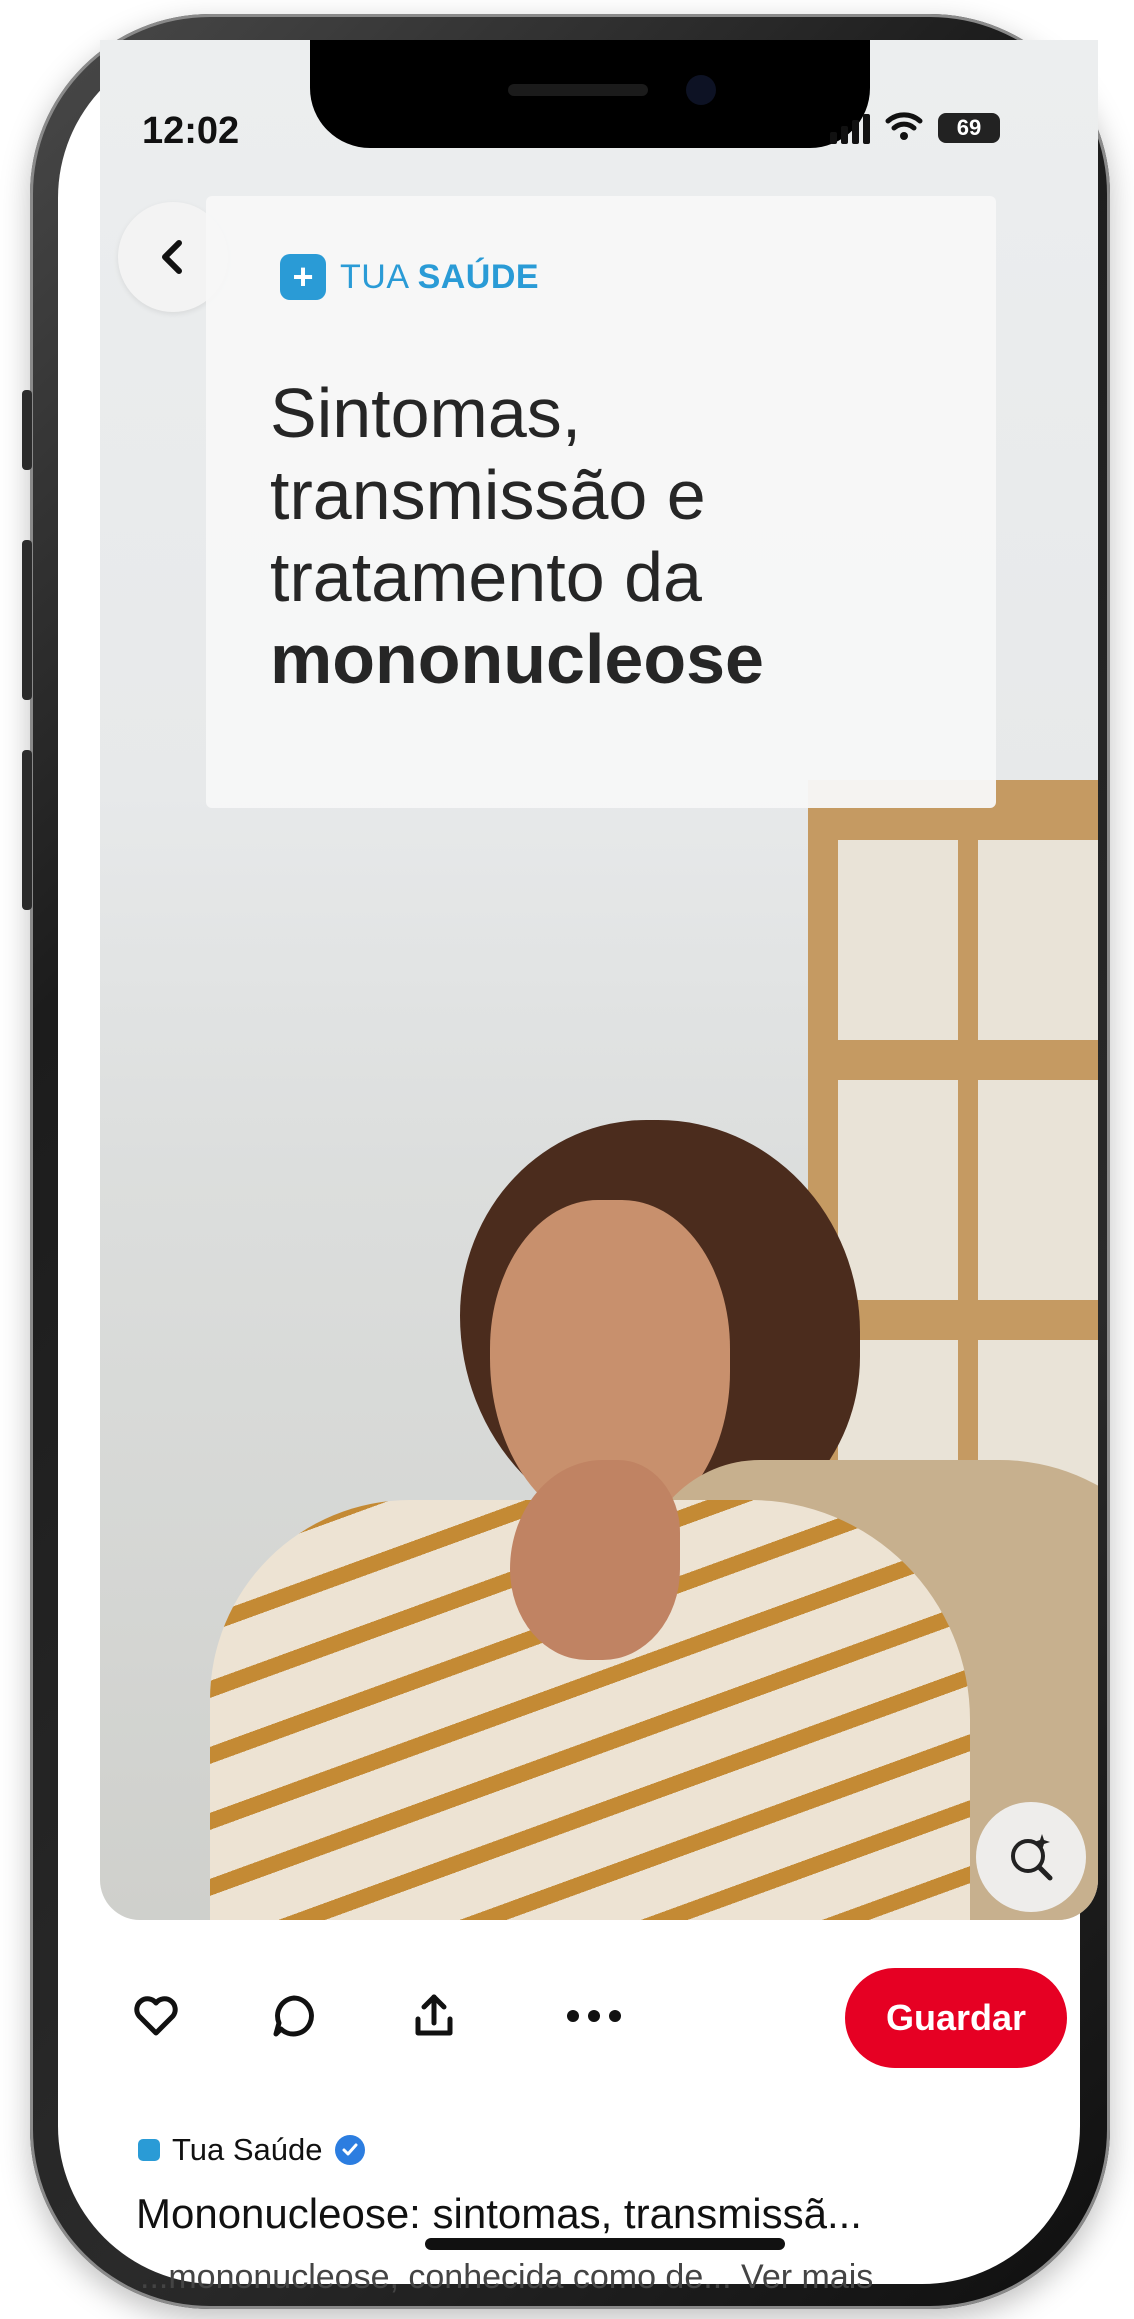 The width and height of the screenshot is (1134, 2319). I want to click on mute-switch, so click(27, 430).